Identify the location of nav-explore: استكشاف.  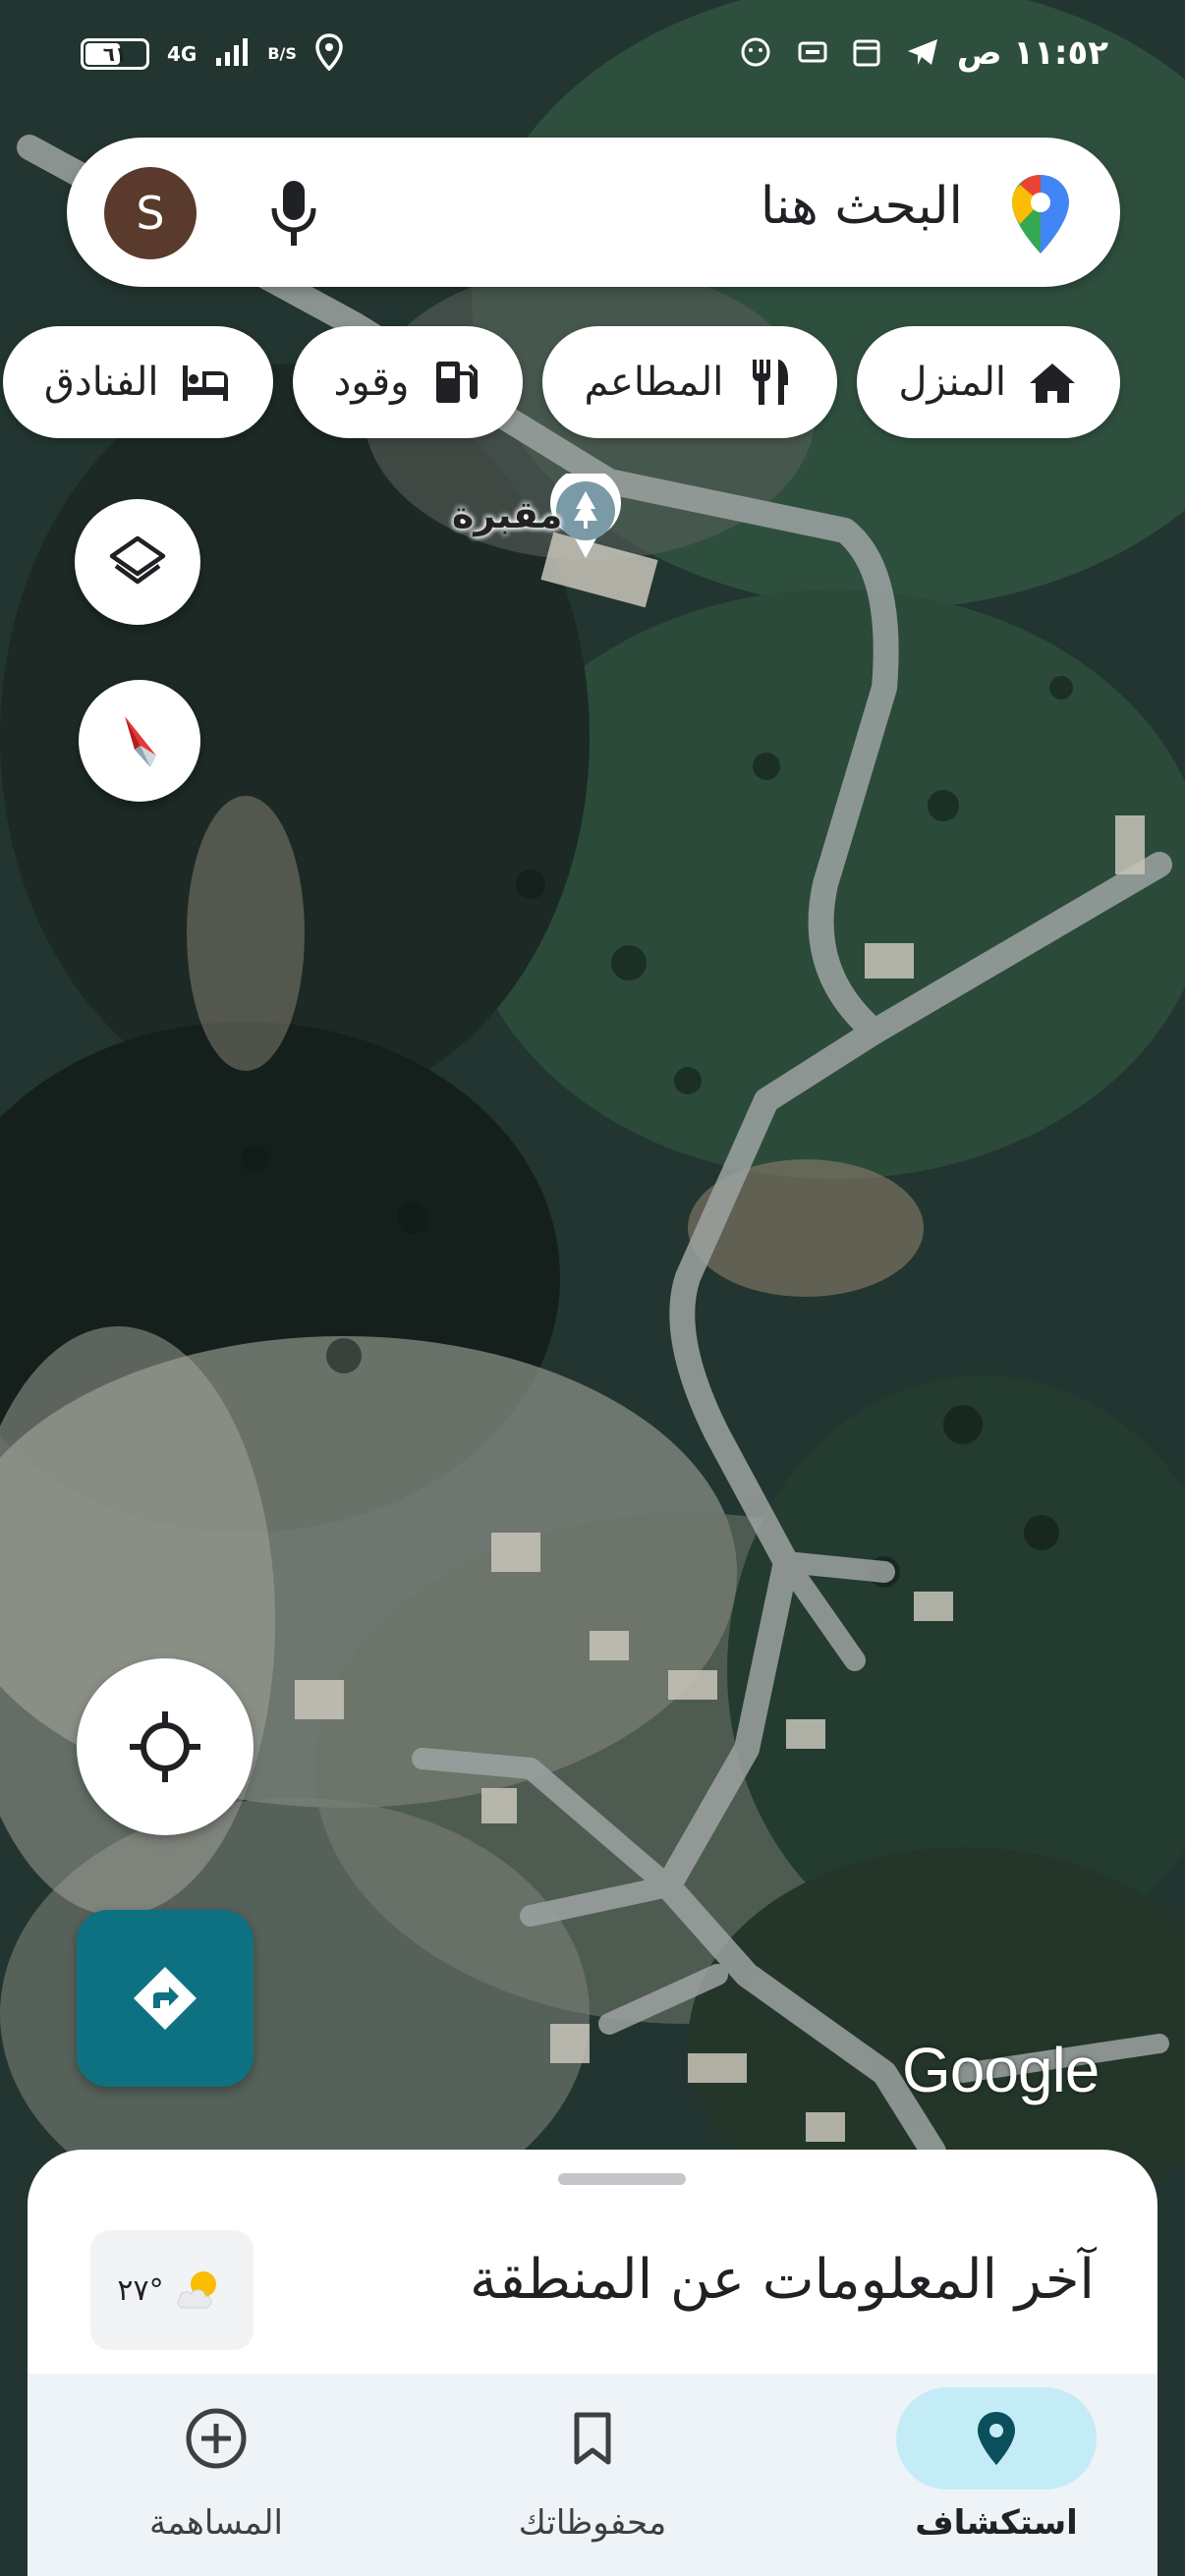
(997, 2475).